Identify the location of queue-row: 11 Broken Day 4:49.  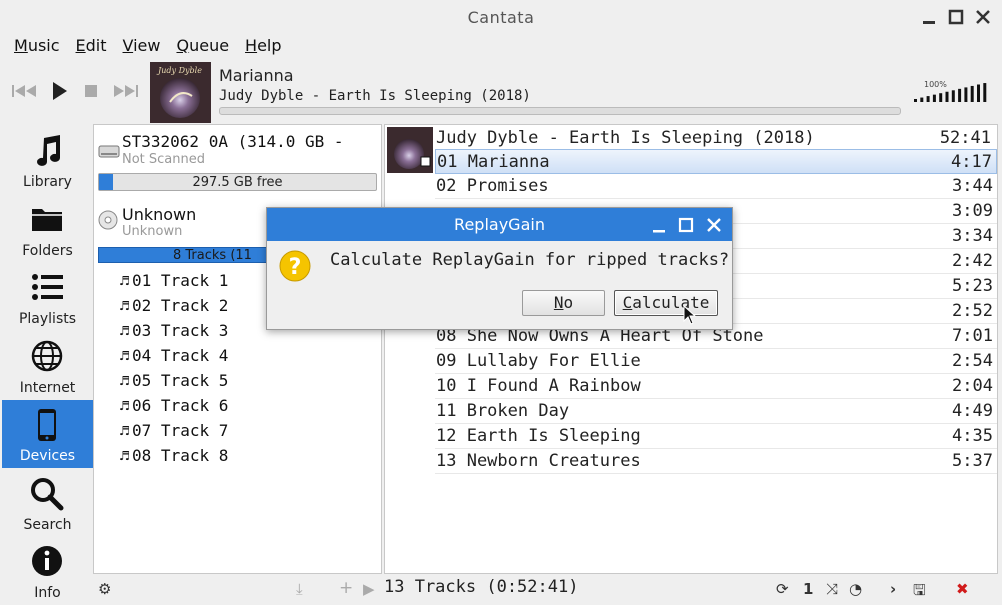
(716, 411).